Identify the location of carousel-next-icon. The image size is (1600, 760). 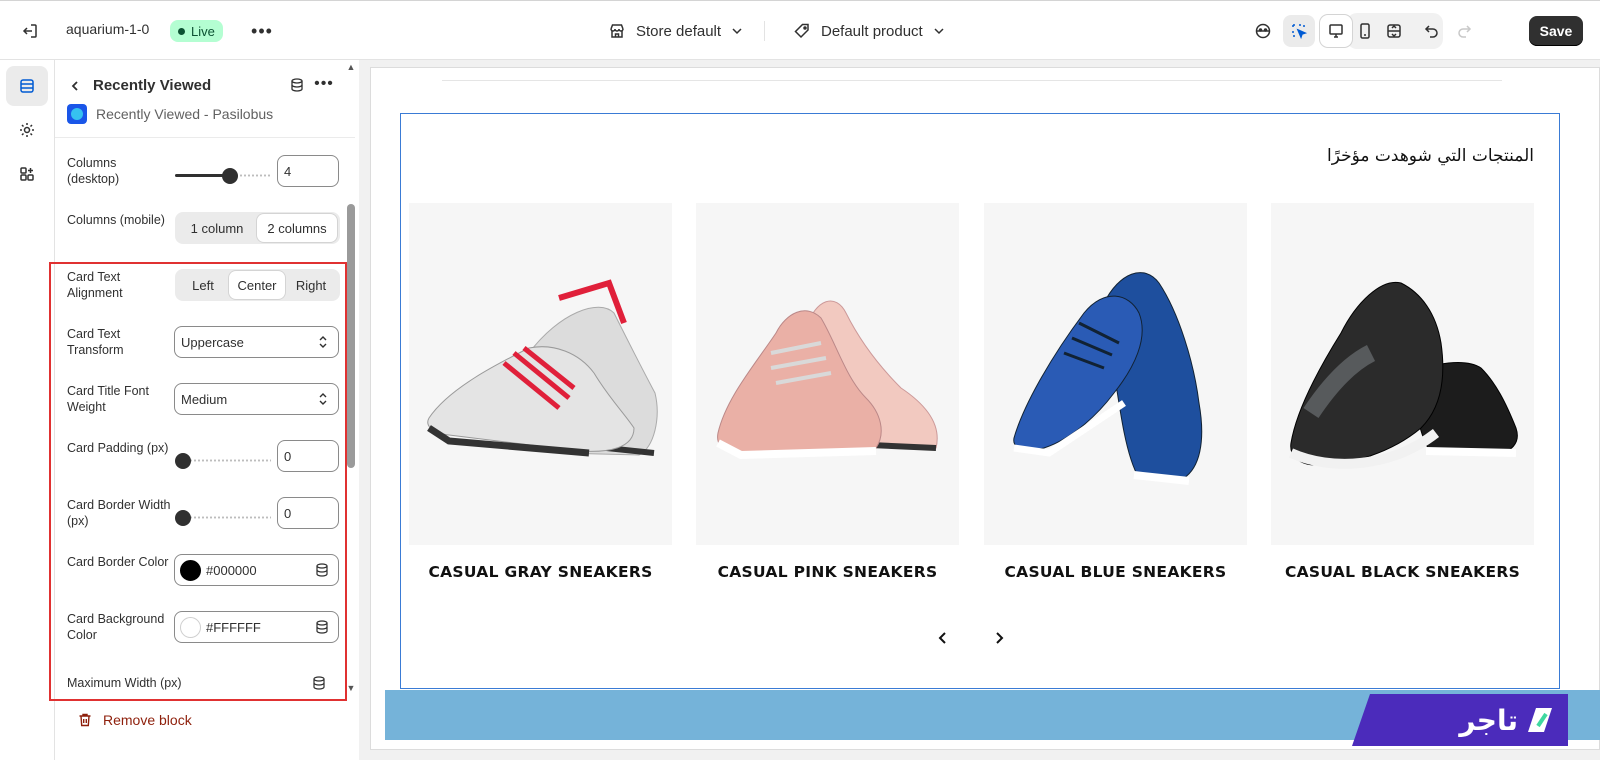
(999, 638).